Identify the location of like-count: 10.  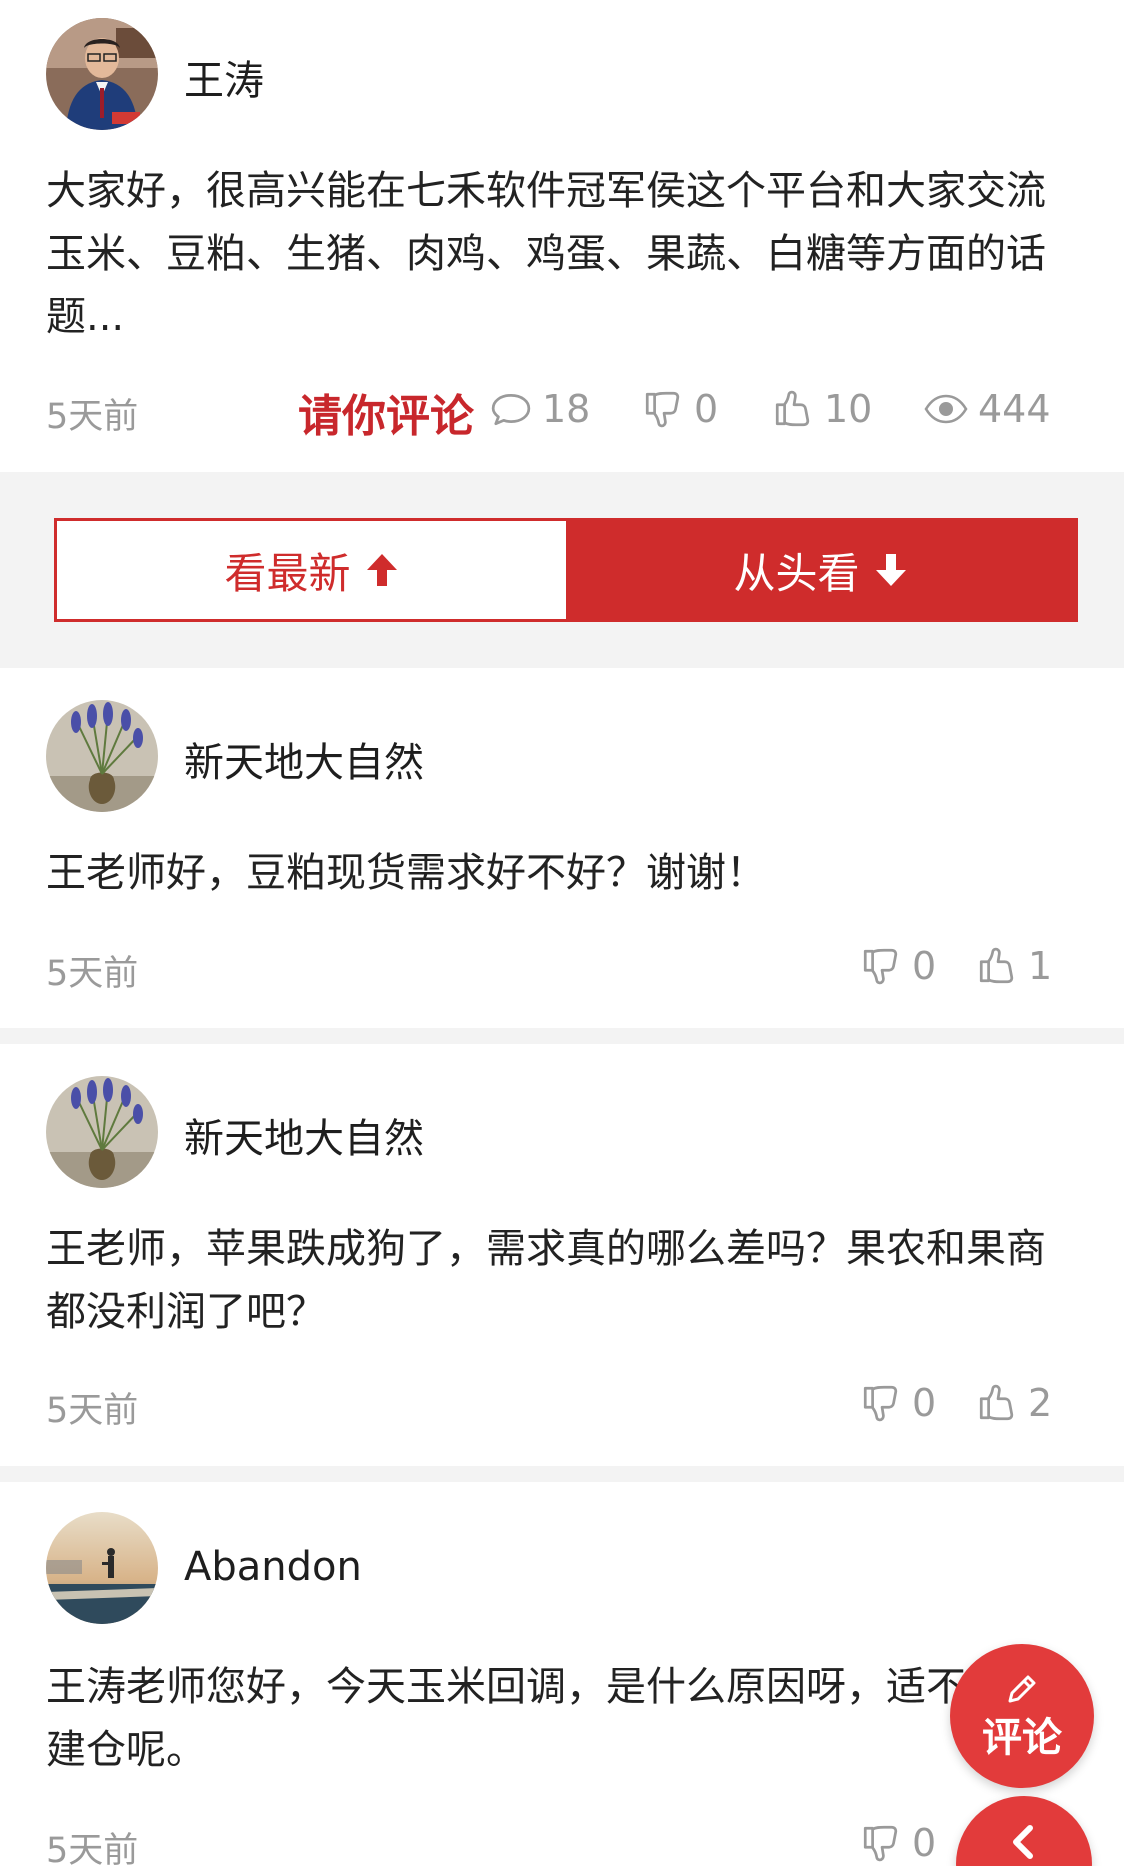
(848, 409).